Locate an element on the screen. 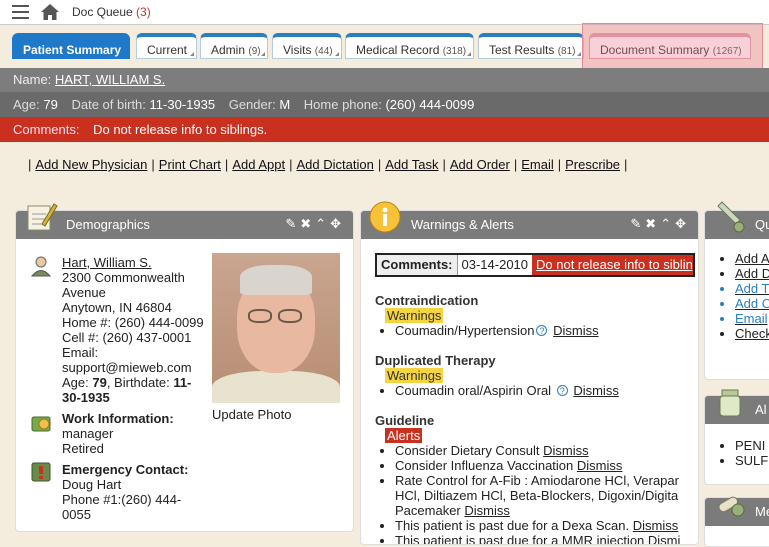  emergency-phone: 0055 is located at coordinates (76, 514).